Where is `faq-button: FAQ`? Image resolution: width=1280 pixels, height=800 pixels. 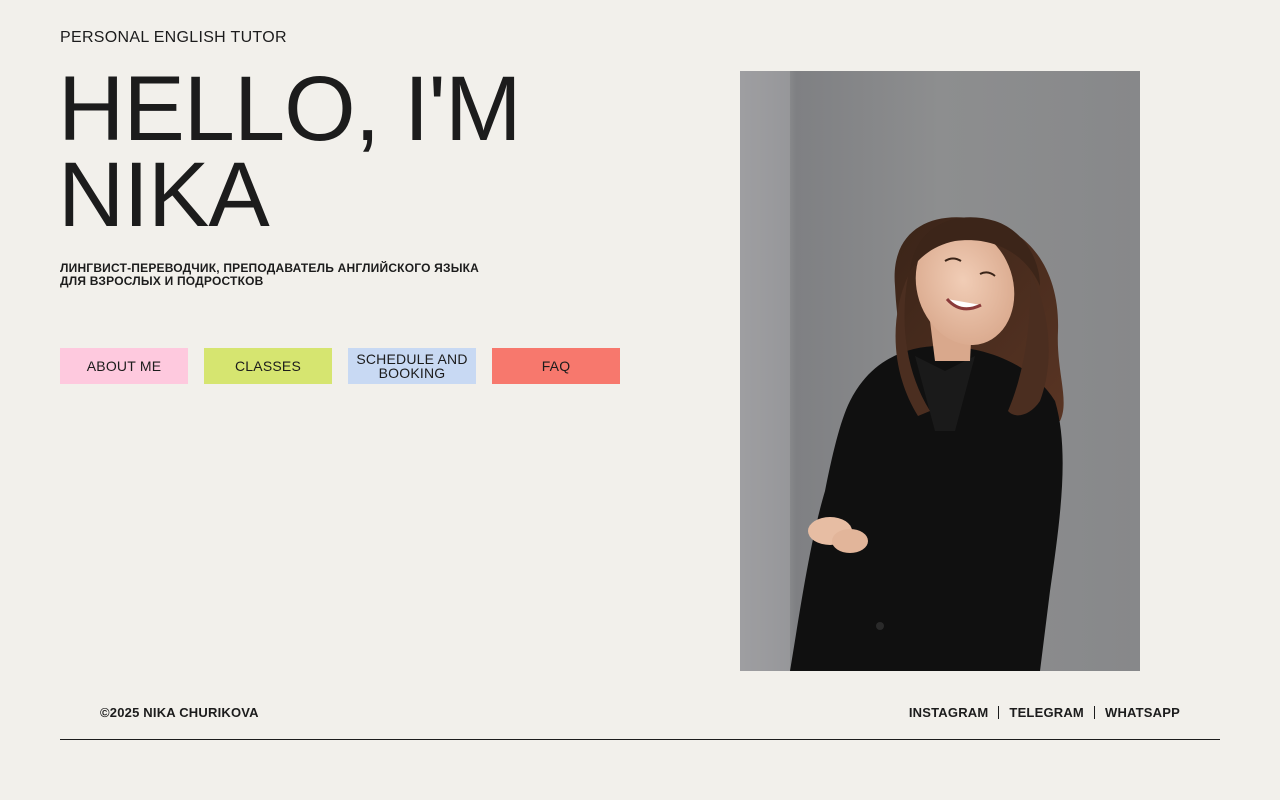
faq-button: FAQ is located at coordinates (556, 366).